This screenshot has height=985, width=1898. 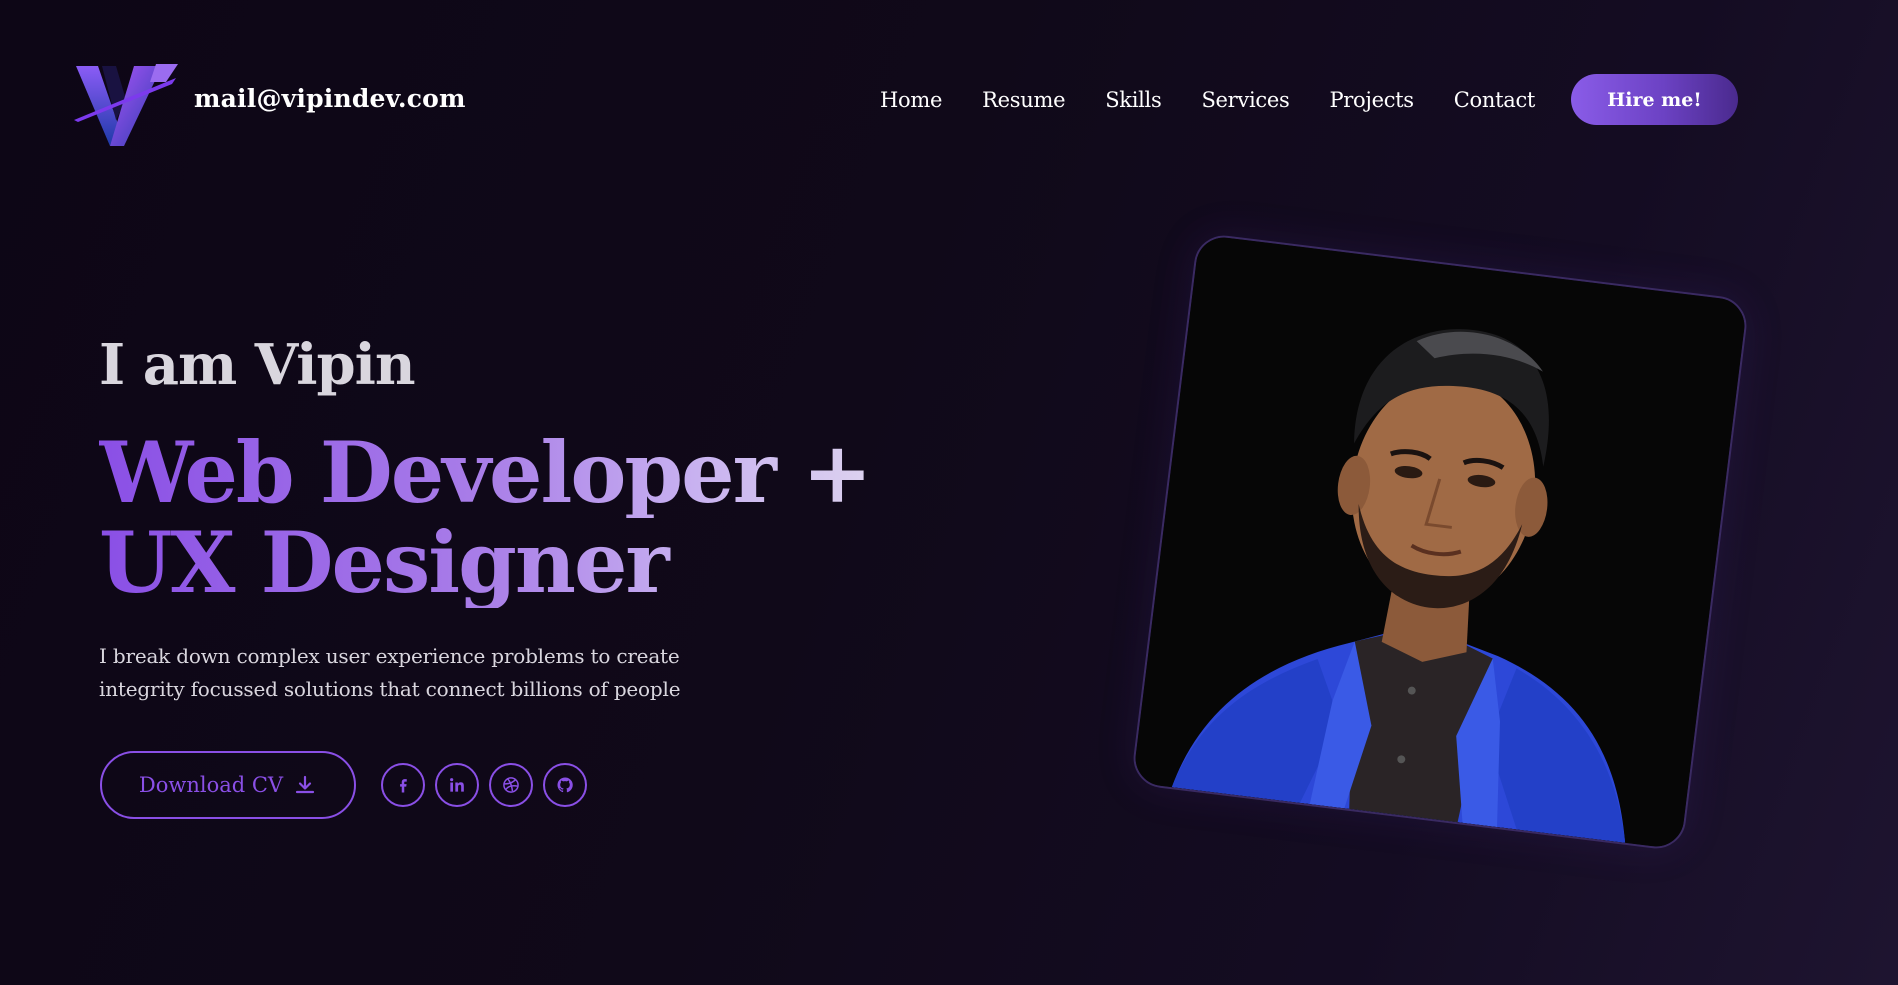 I want to click on github-icon, so click(x=565, y=785).